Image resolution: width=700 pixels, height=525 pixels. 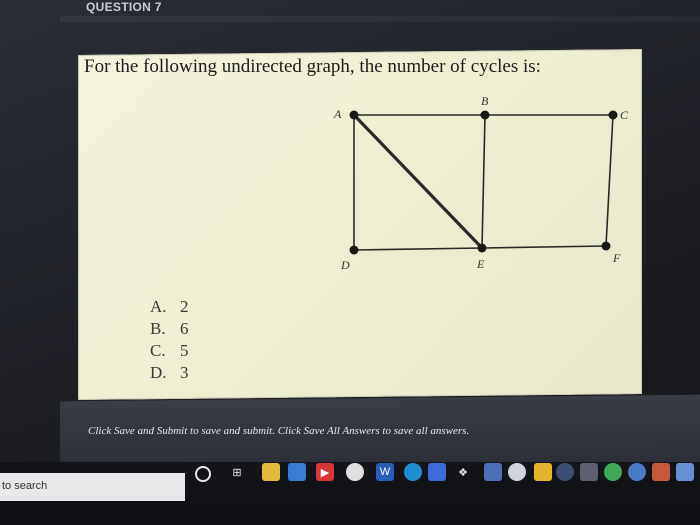 I want to click on taskbar-search-box: to search, so click(x=92, y=487).